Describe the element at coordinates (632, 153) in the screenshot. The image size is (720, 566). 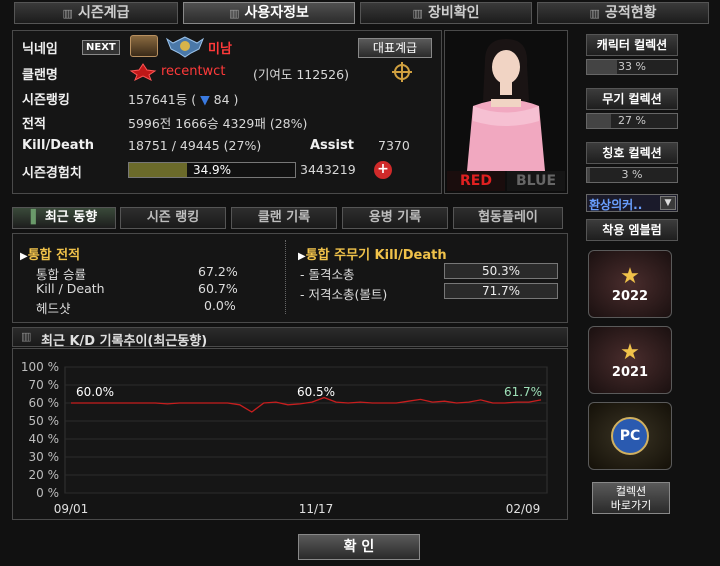
I see `title-collection-title: 칭호 컬렉션` at that location.